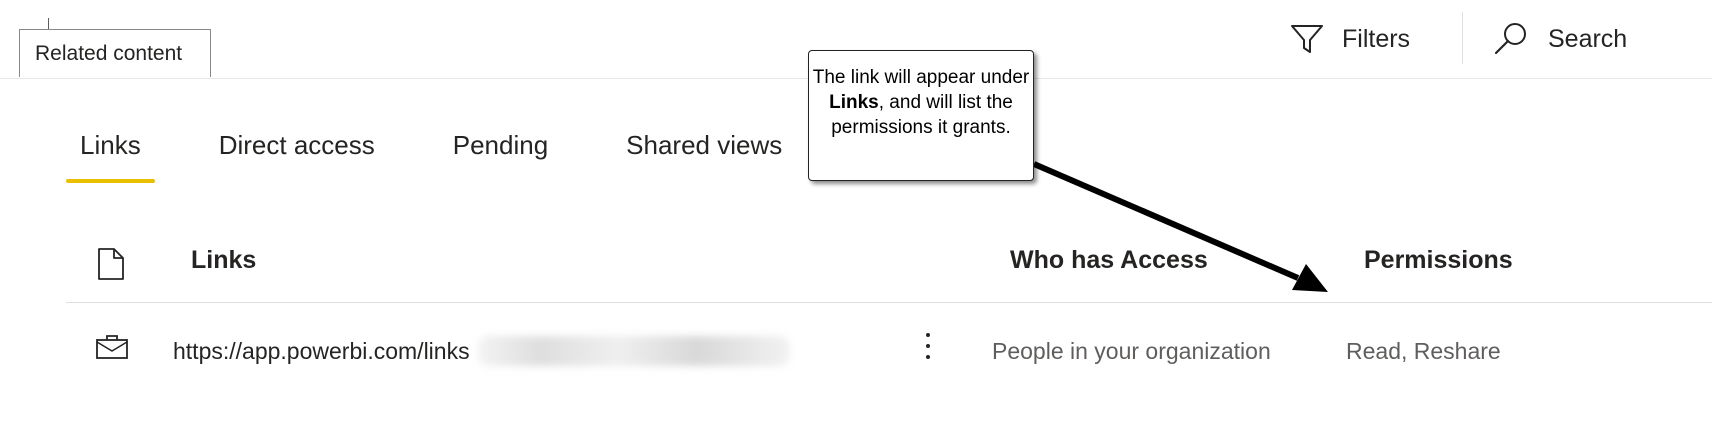 The height and width of the screenshot is (422, 1712). What do you see at coordinates (634, 351) in the screenshot?
I see `redacted-link-suffix` at bounding box center [634, 351].